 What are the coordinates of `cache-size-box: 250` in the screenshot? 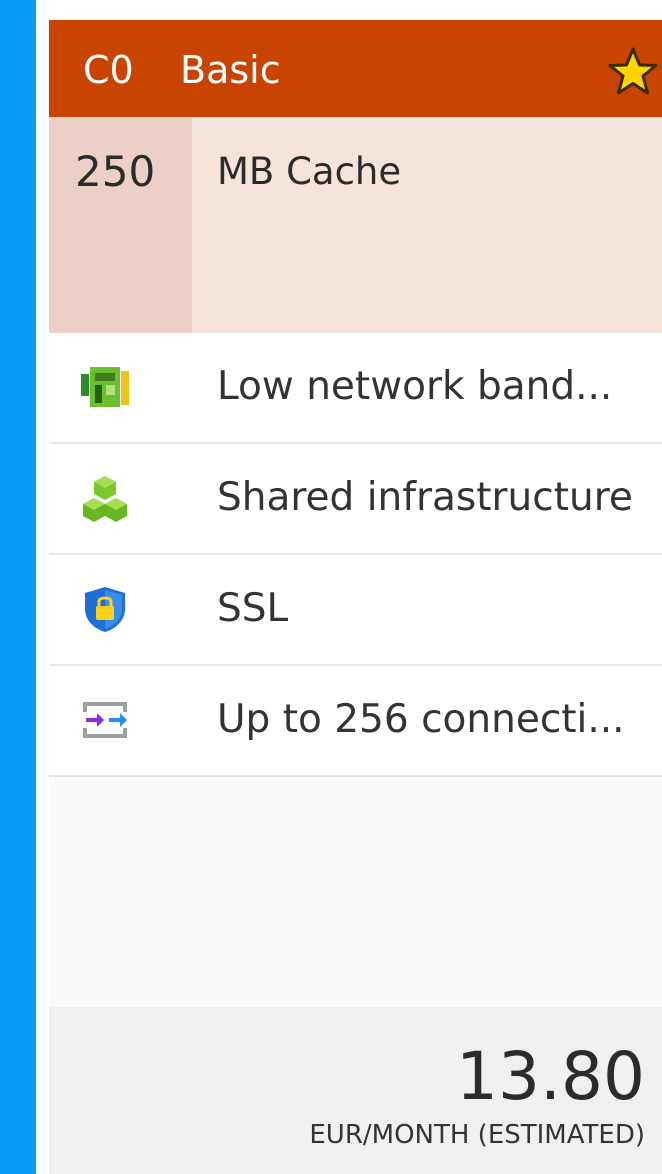 It's located at (120, 225).